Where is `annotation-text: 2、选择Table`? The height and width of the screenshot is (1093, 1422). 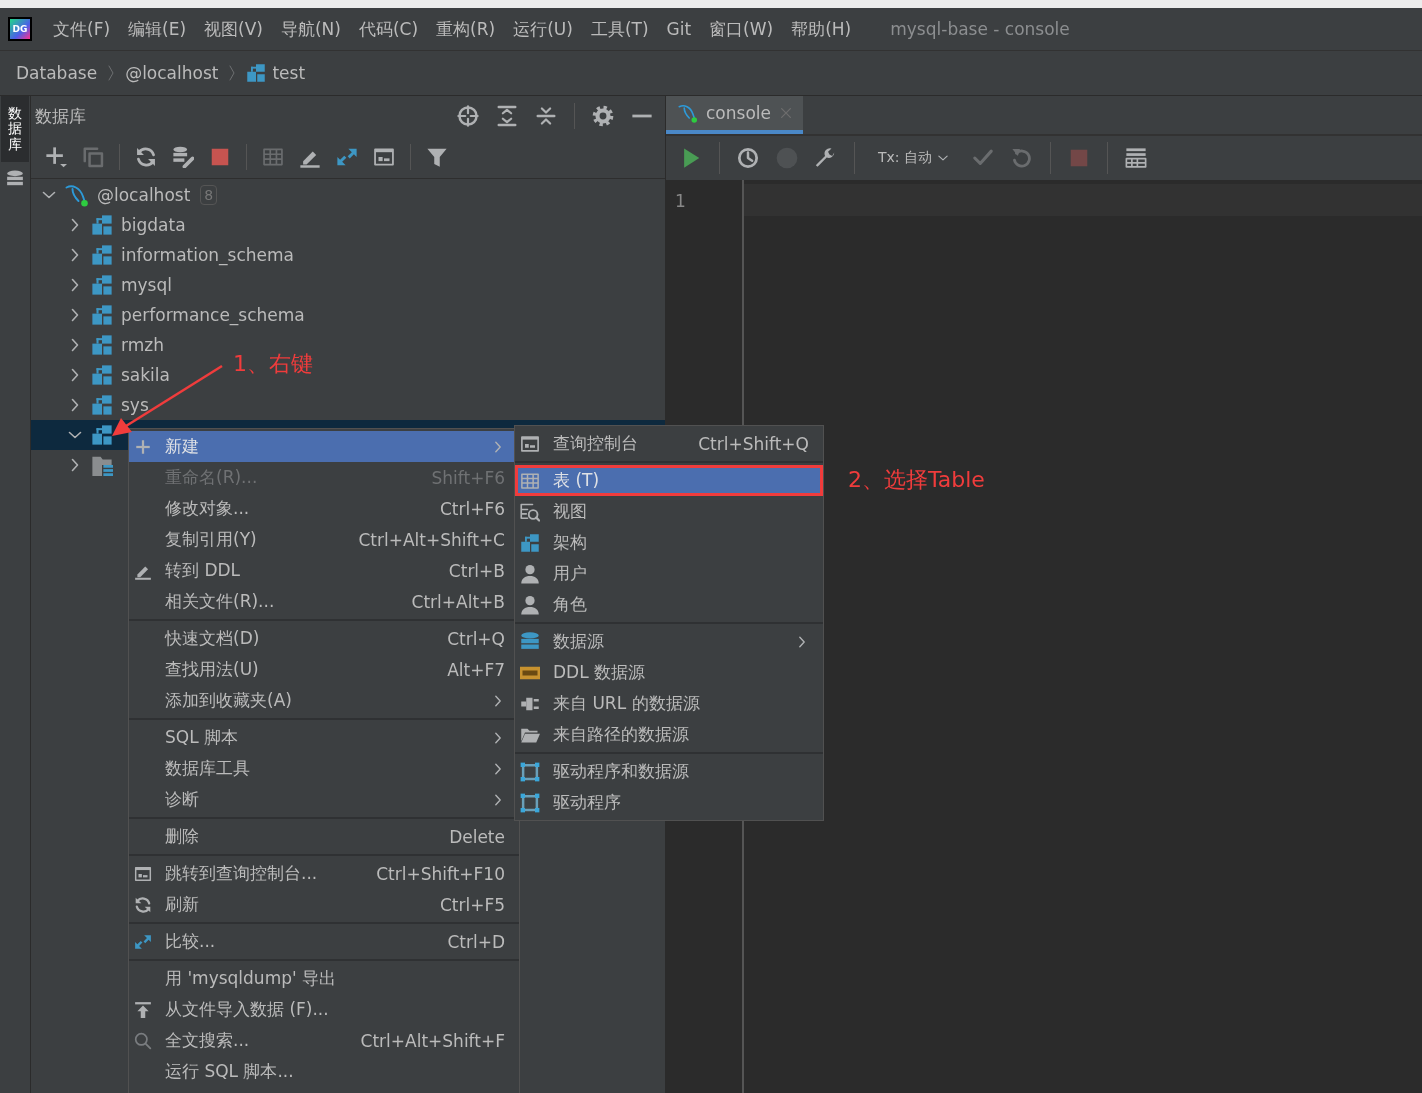 annotation-text: 2、选择Table is located at coordinates (916, 480).